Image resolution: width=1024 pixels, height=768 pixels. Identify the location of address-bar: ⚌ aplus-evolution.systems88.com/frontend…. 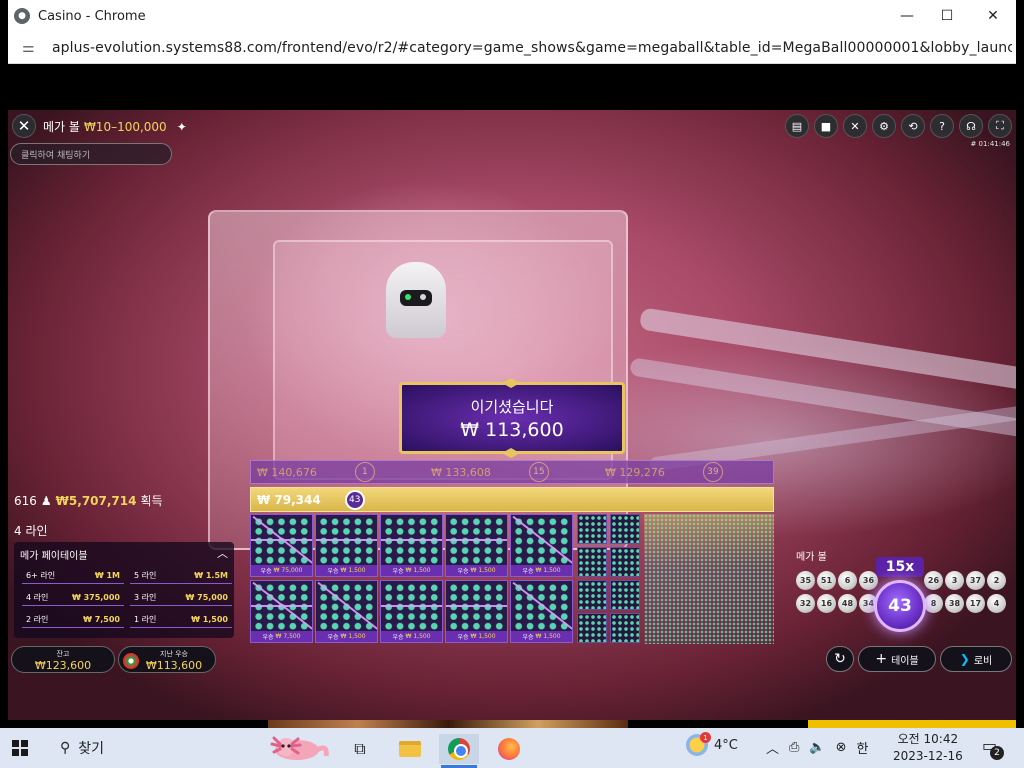
(512, 48).